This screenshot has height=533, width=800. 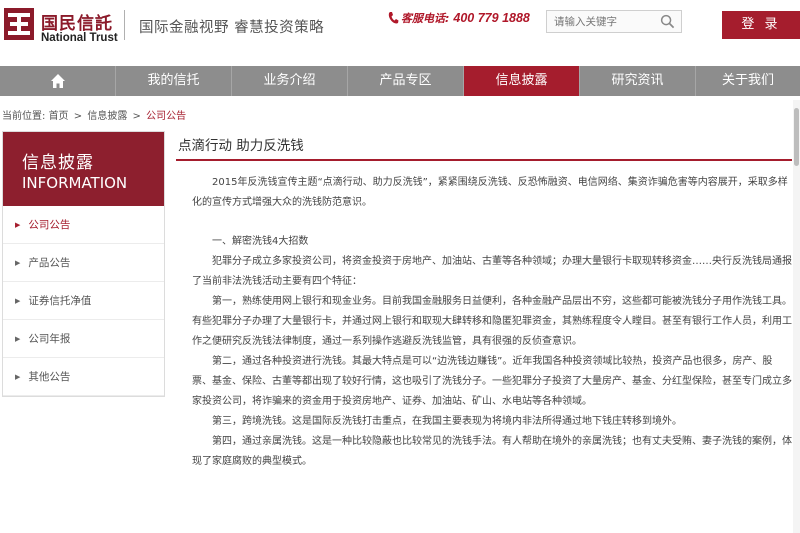 What do you see at coordinates (83, 225) in the screenshot?
I see `sidebar-item-company-announcements: ▶ 公司公告` at bounding box center [83, 225].